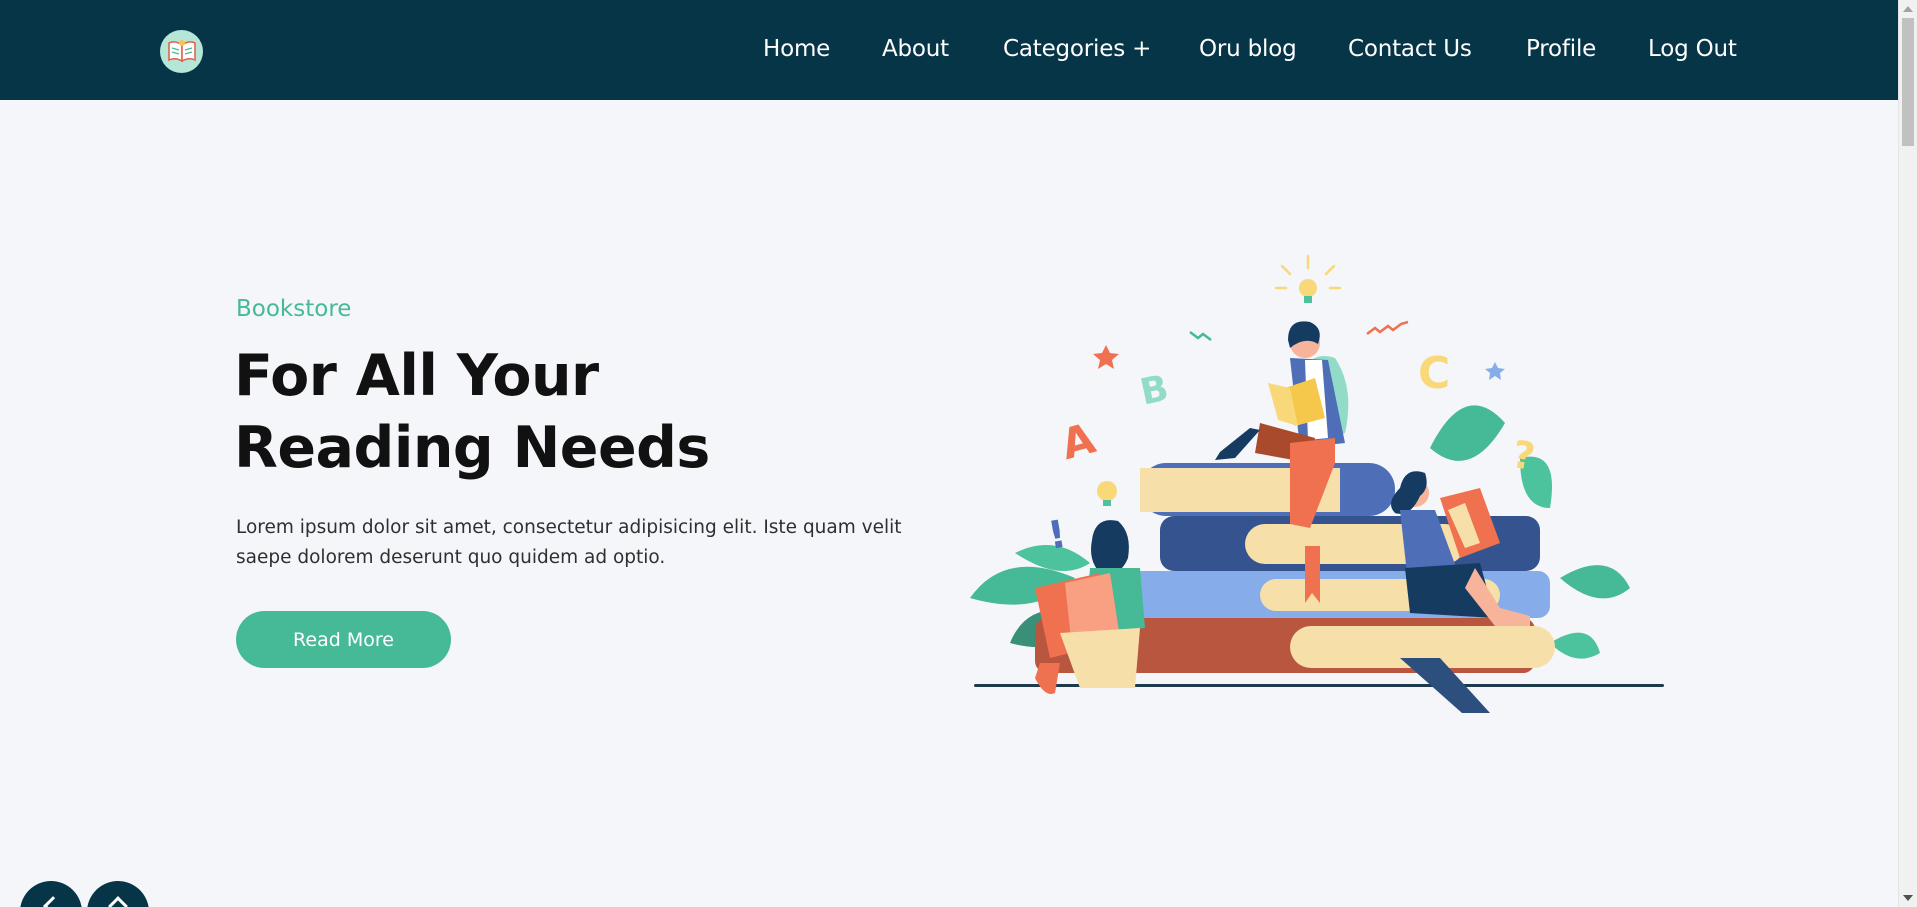  Describe the element at coordinates (1434, 373) in the screenshot. I see `letter-c-decoration: C` at that location.